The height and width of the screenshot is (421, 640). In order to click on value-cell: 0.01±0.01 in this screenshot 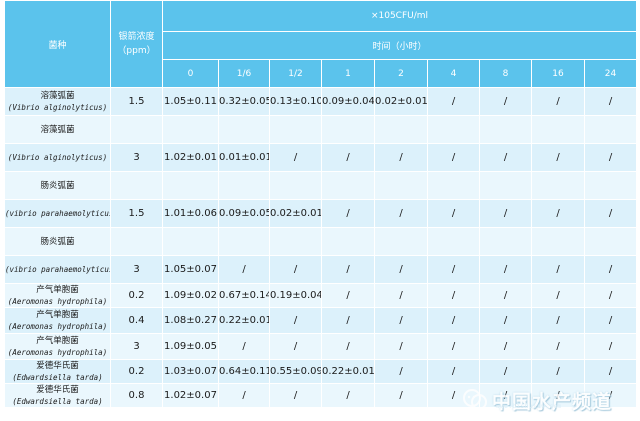, I will do `click(244, 157)`.